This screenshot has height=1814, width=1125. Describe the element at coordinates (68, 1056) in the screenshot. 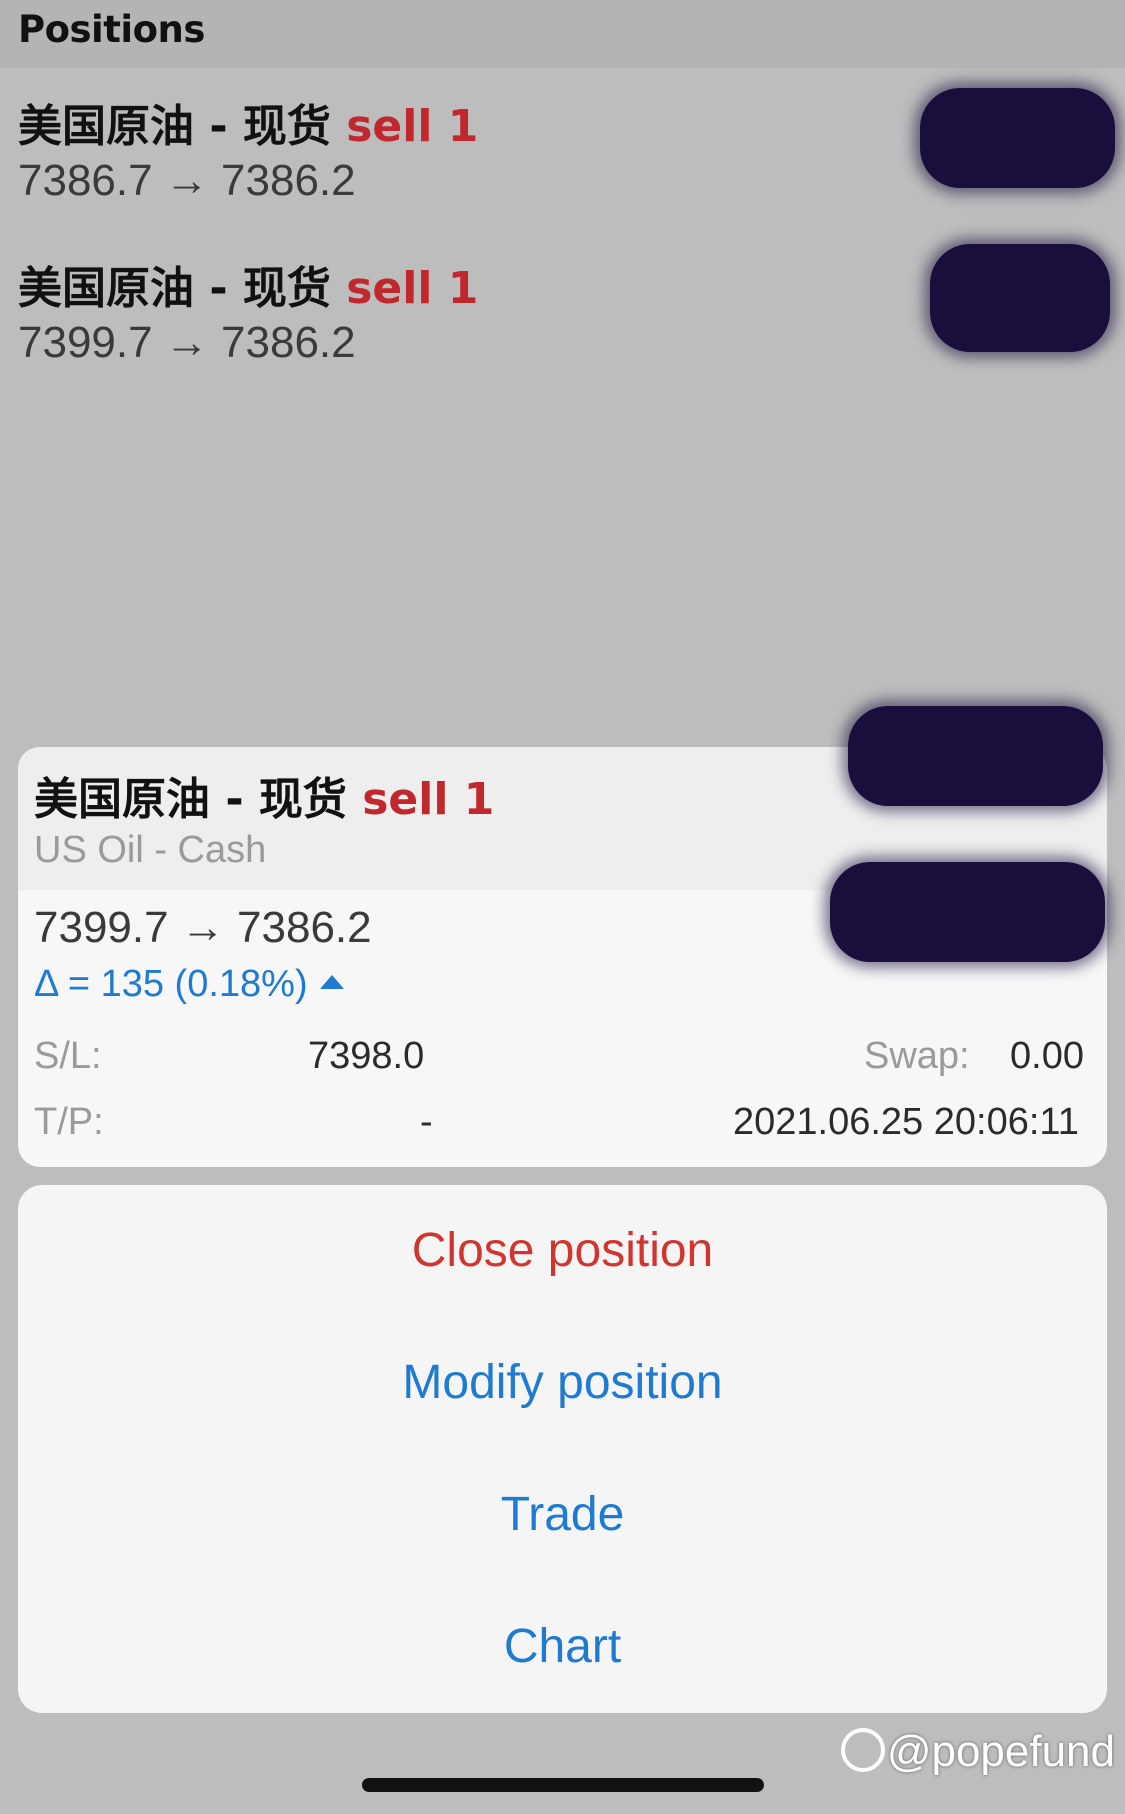

I see `sl-label: S/L:` at that location.